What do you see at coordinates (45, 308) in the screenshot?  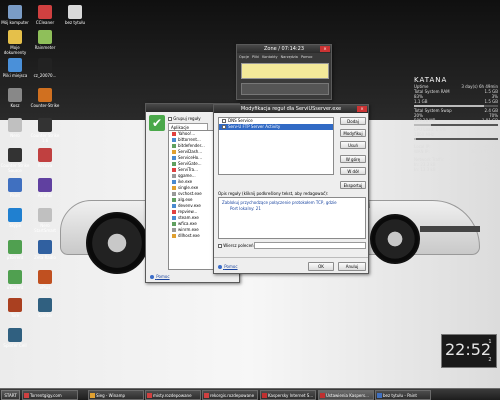 I see `desktop-icon: Spinter` at bounding box center [45, 308].